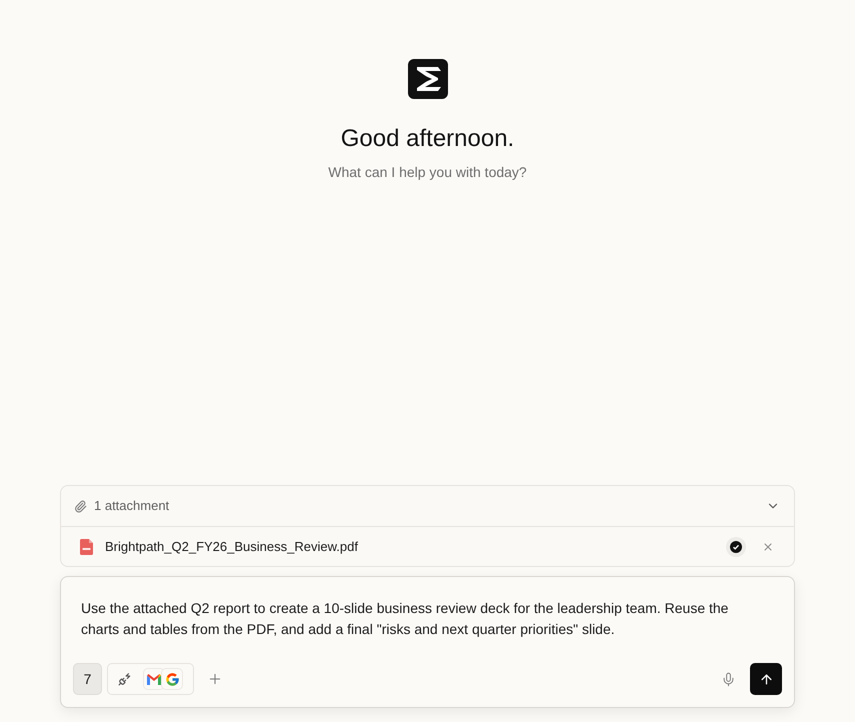  What do you see at coordinates (231, 547) in the screenshot?
I see `file-name: Brightpath_Q2_FY26_Business_Review.pdf` at bounding box center [231, 547].